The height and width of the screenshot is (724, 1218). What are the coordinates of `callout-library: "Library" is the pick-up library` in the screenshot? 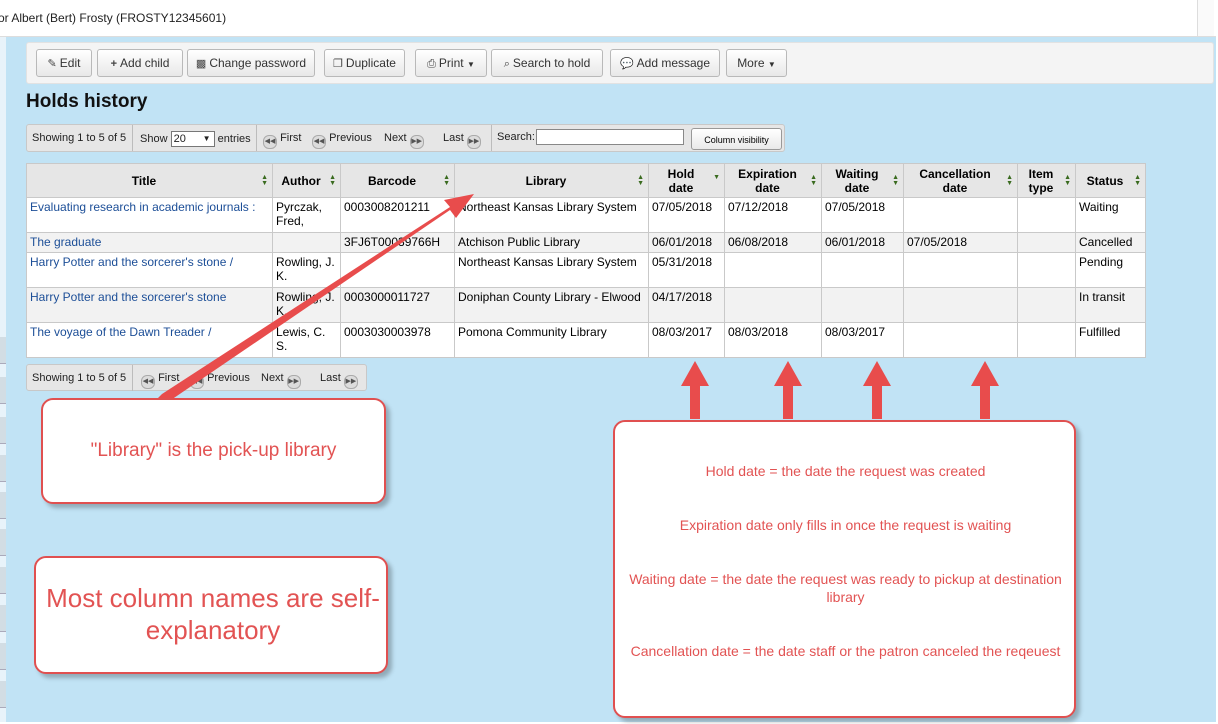 It's located at (213, 451).